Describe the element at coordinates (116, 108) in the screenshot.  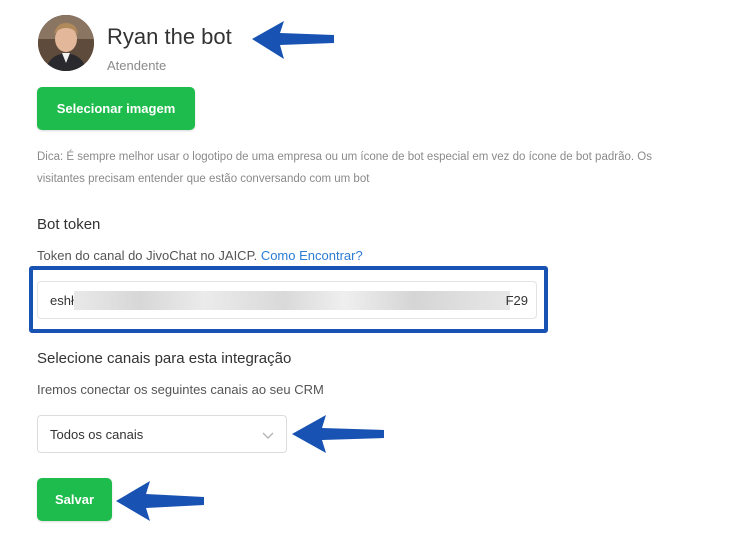
I see `select-image-button: Selecionar imagem` at that location.